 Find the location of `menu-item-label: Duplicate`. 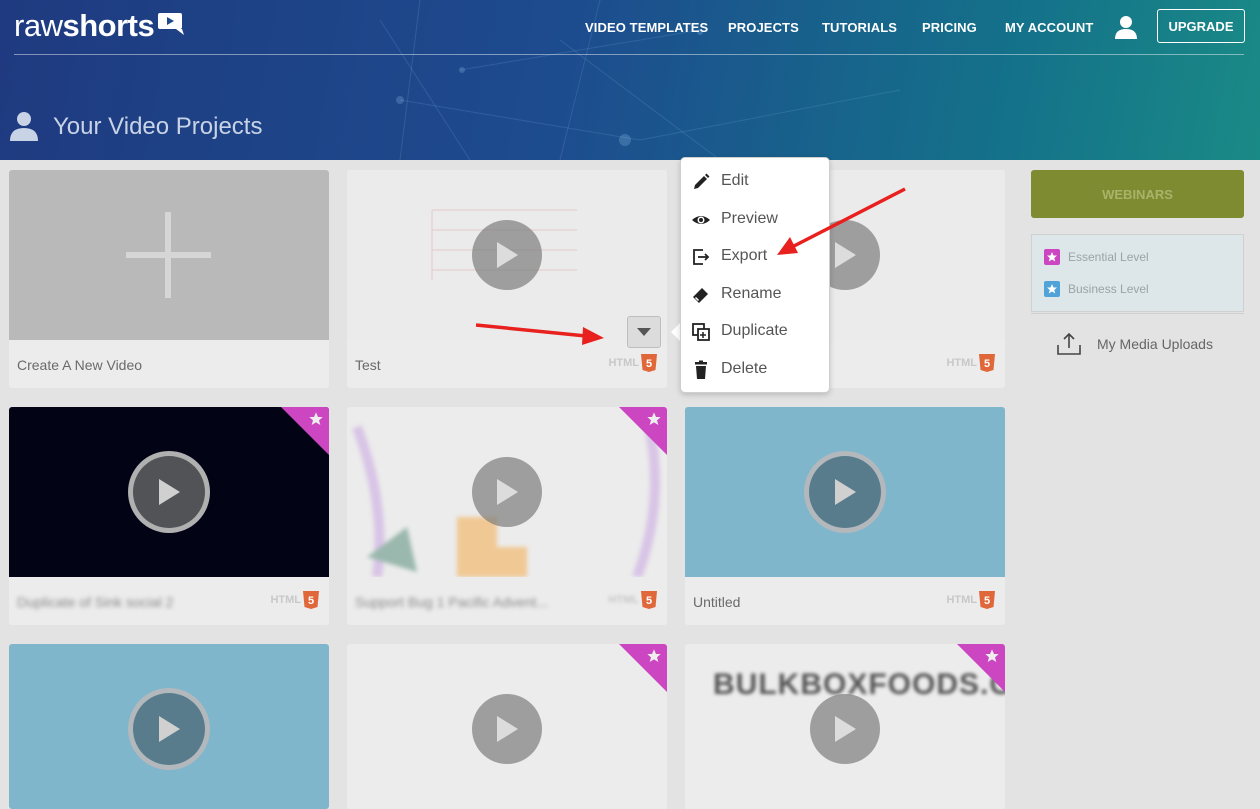

menu-item-label: Duplicate is located at coordinates (754, 330).